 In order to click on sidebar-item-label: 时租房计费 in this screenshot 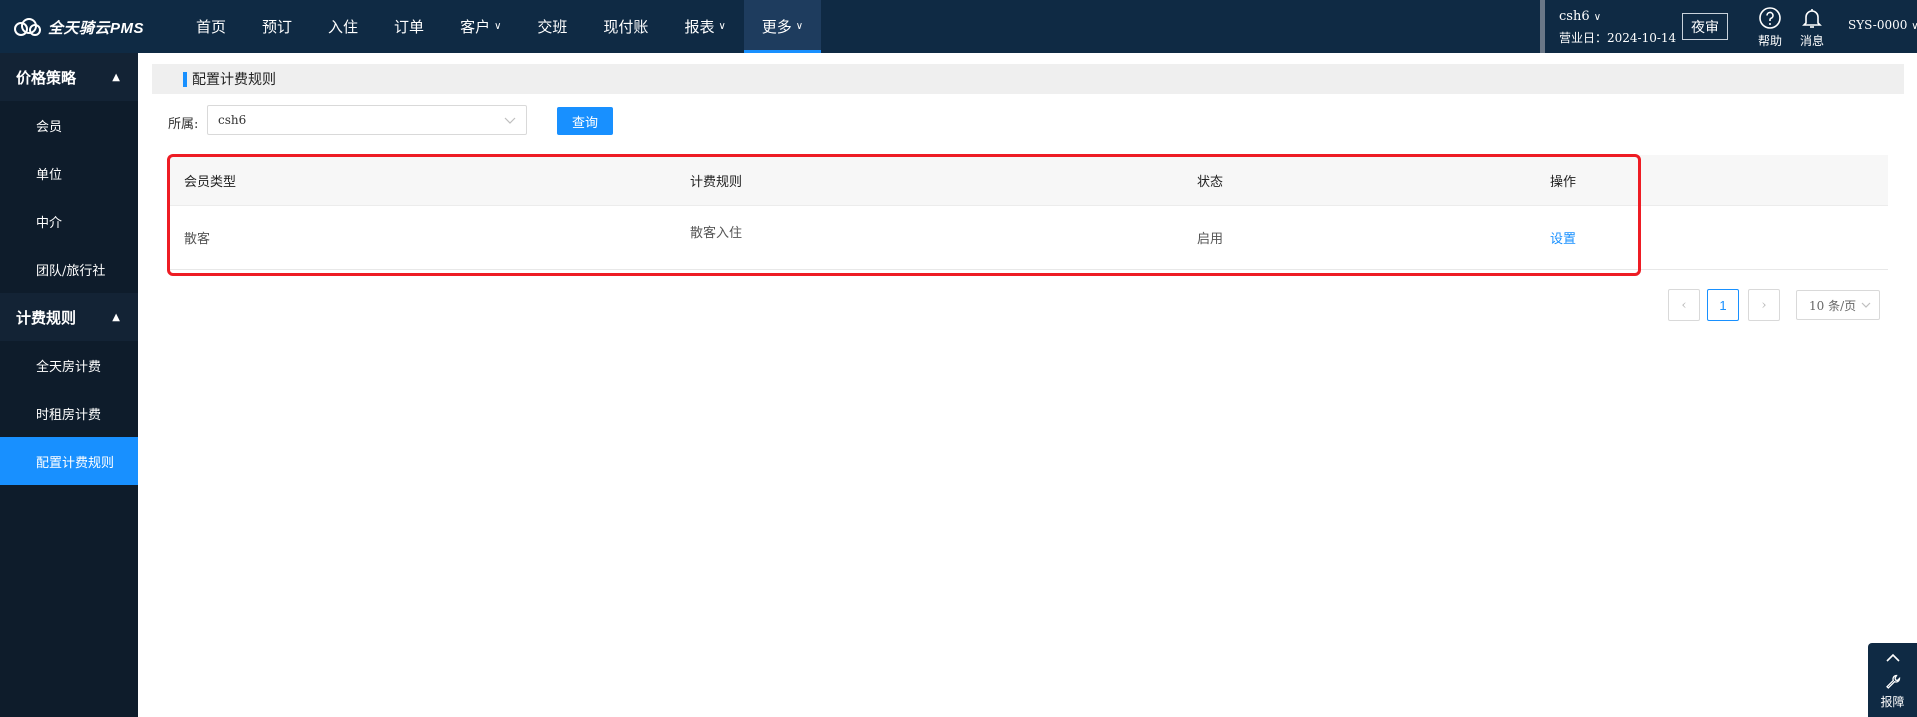, I will do `click(69, 415)`.